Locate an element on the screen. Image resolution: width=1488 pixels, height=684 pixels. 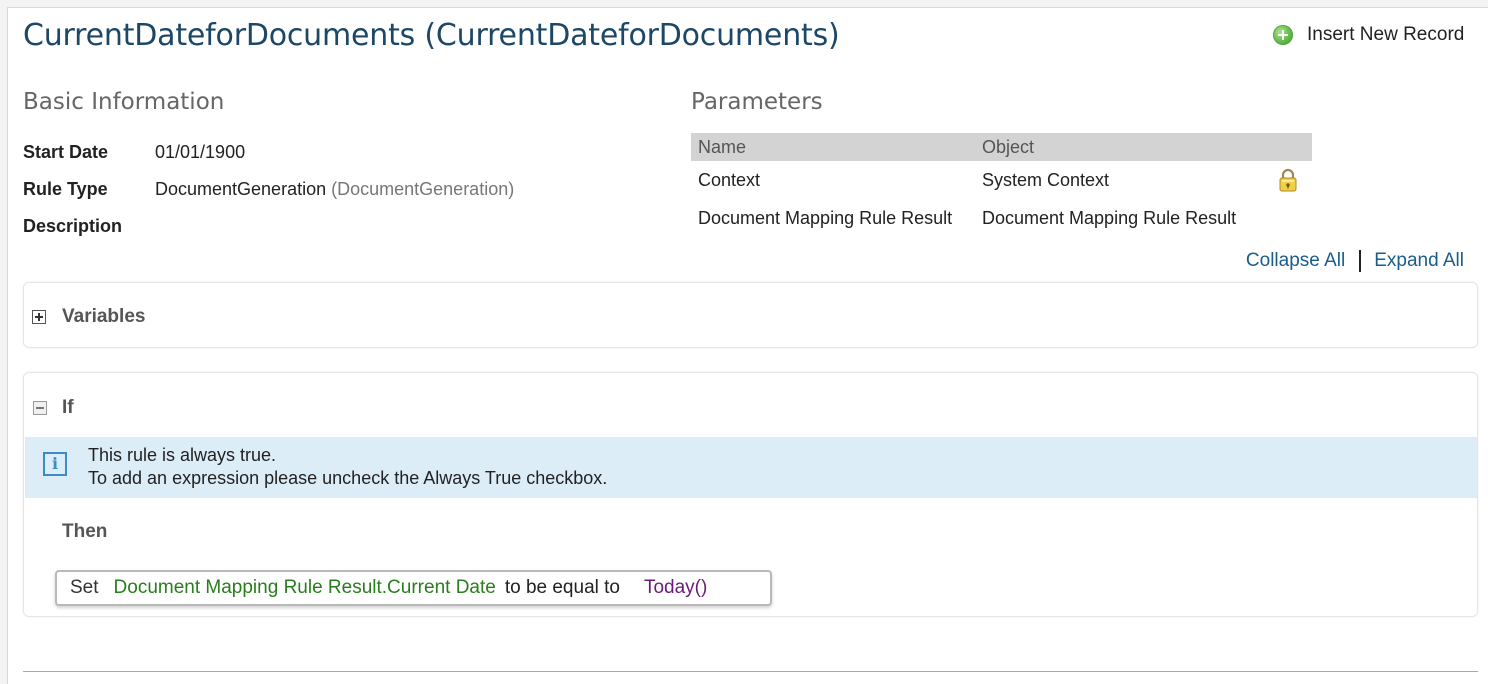
expand-variables-icon is located at coordinates (39, 317).